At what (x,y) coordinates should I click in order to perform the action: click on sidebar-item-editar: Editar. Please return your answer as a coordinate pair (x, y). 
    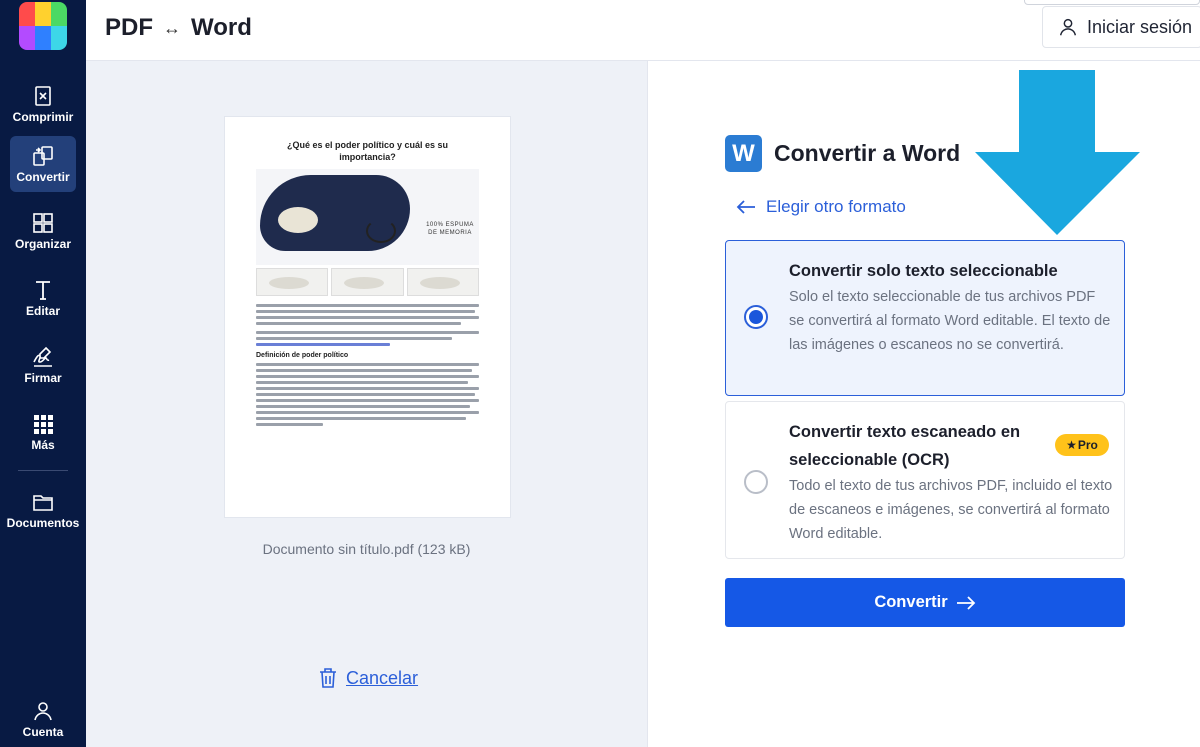
    Looking at the image, I should click on (43, 298).